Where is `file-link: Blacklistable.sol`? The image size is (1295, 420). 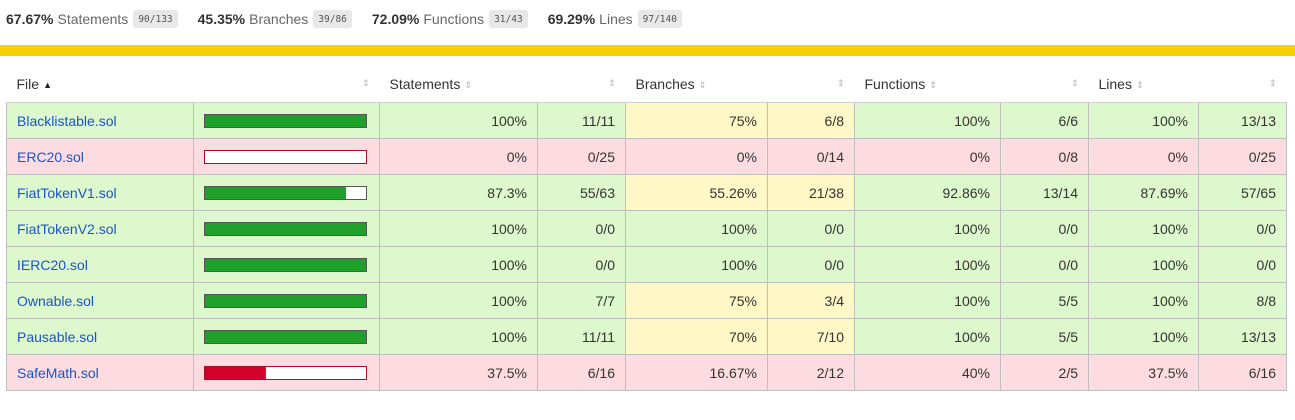 file-link: Blacklistable.sol is located at coordinates (67, 121).